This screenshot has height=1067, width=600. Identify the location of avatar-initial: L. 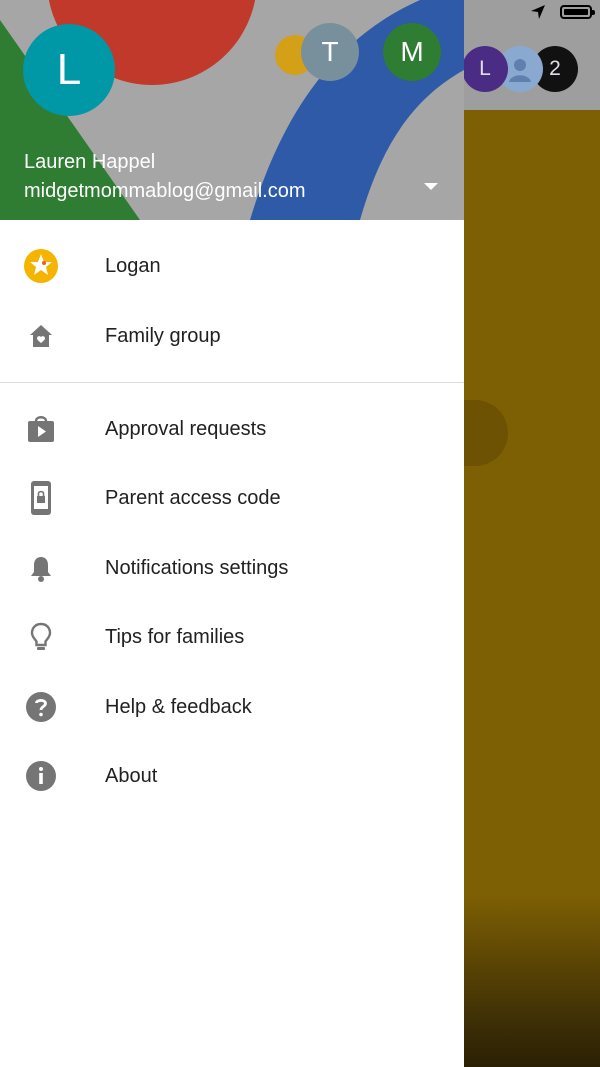
(485, 68).